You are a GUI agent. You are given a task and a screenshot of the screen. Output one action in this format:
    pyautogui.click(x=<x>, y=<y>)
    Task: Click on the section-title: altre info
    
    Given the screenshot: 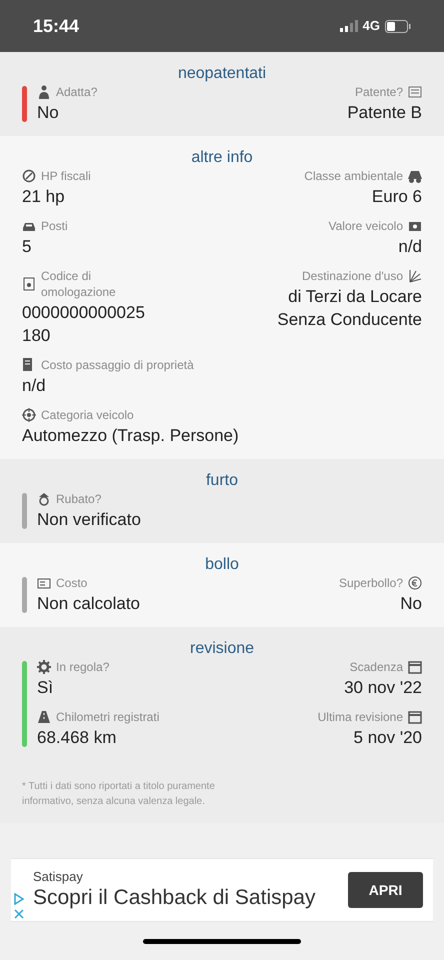 What is the action you would take?
    pyautogui.click(x=222, y=158)
    